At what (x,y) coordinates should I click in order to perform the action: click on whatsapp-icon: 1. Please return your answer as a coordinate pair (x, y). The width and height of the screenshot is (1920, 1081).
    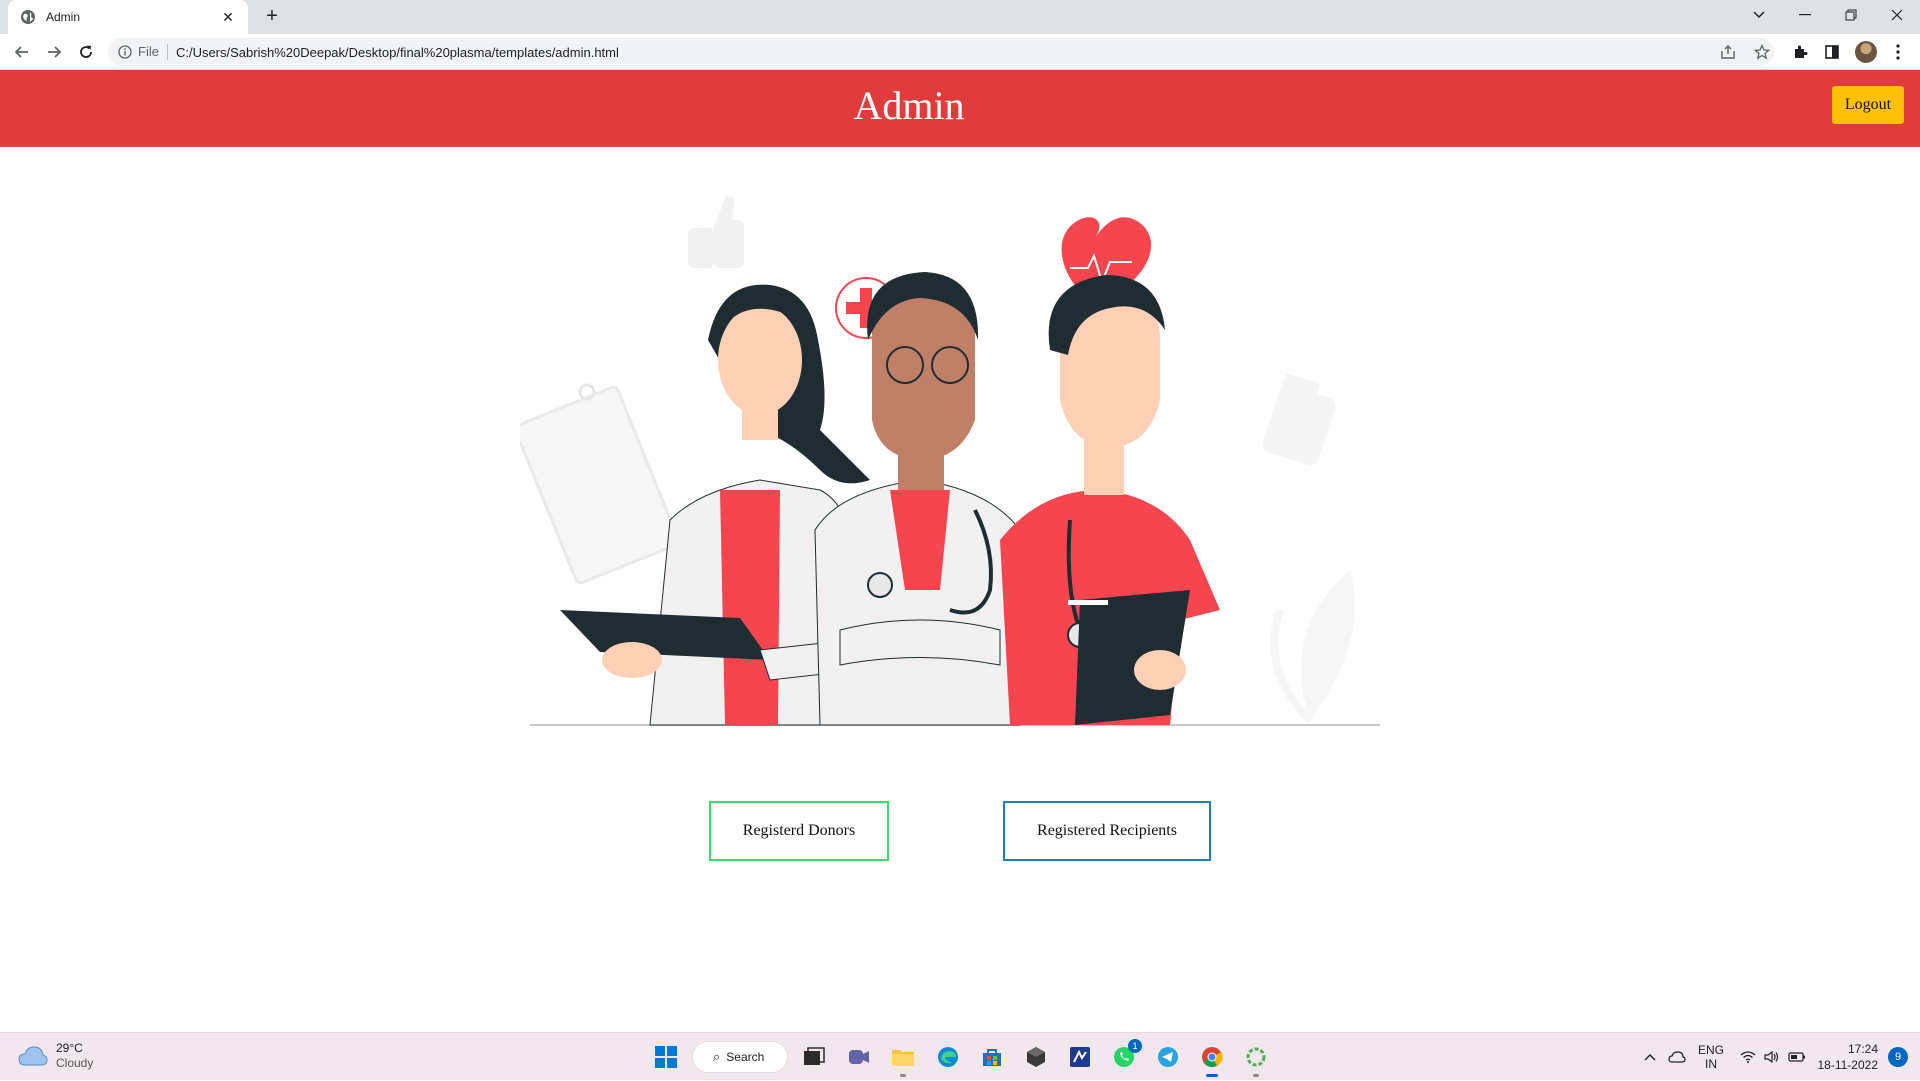
    Looking at the image, I should click on (1126, 1055).